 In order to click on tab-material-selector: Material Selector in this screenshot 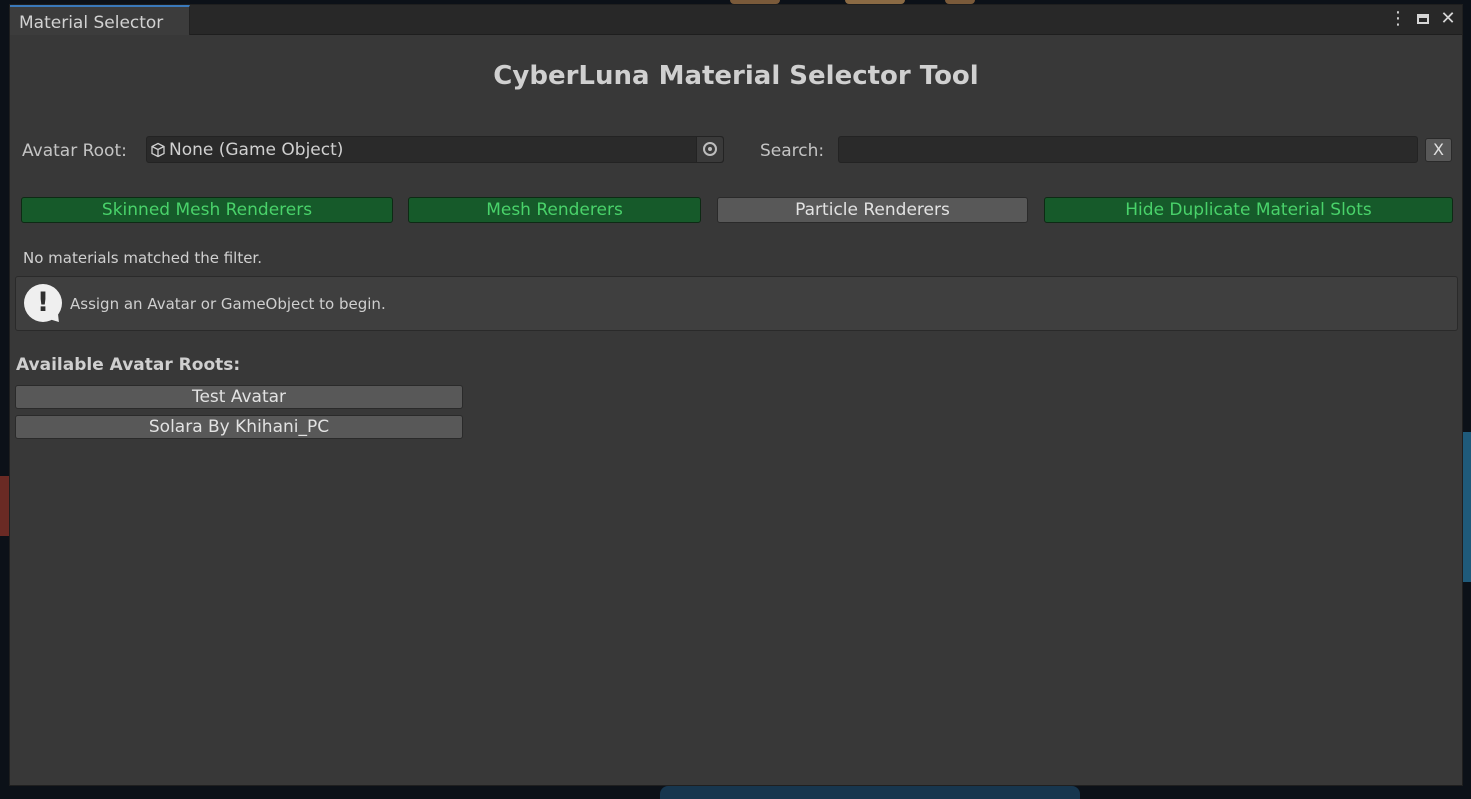, I will do `click(100, 20)`.